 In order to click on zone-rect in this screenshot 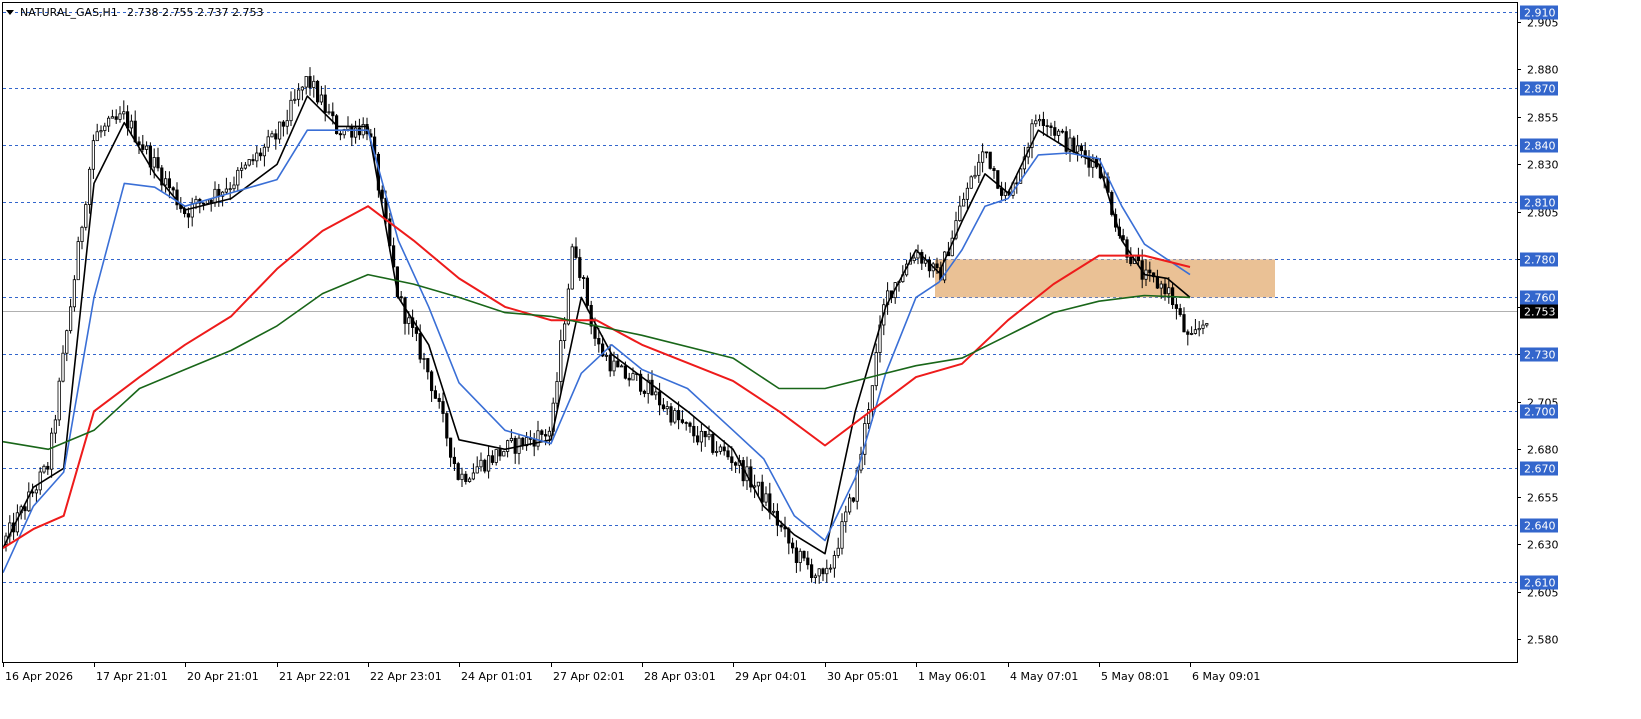, I will do `click(1105, 278)`.